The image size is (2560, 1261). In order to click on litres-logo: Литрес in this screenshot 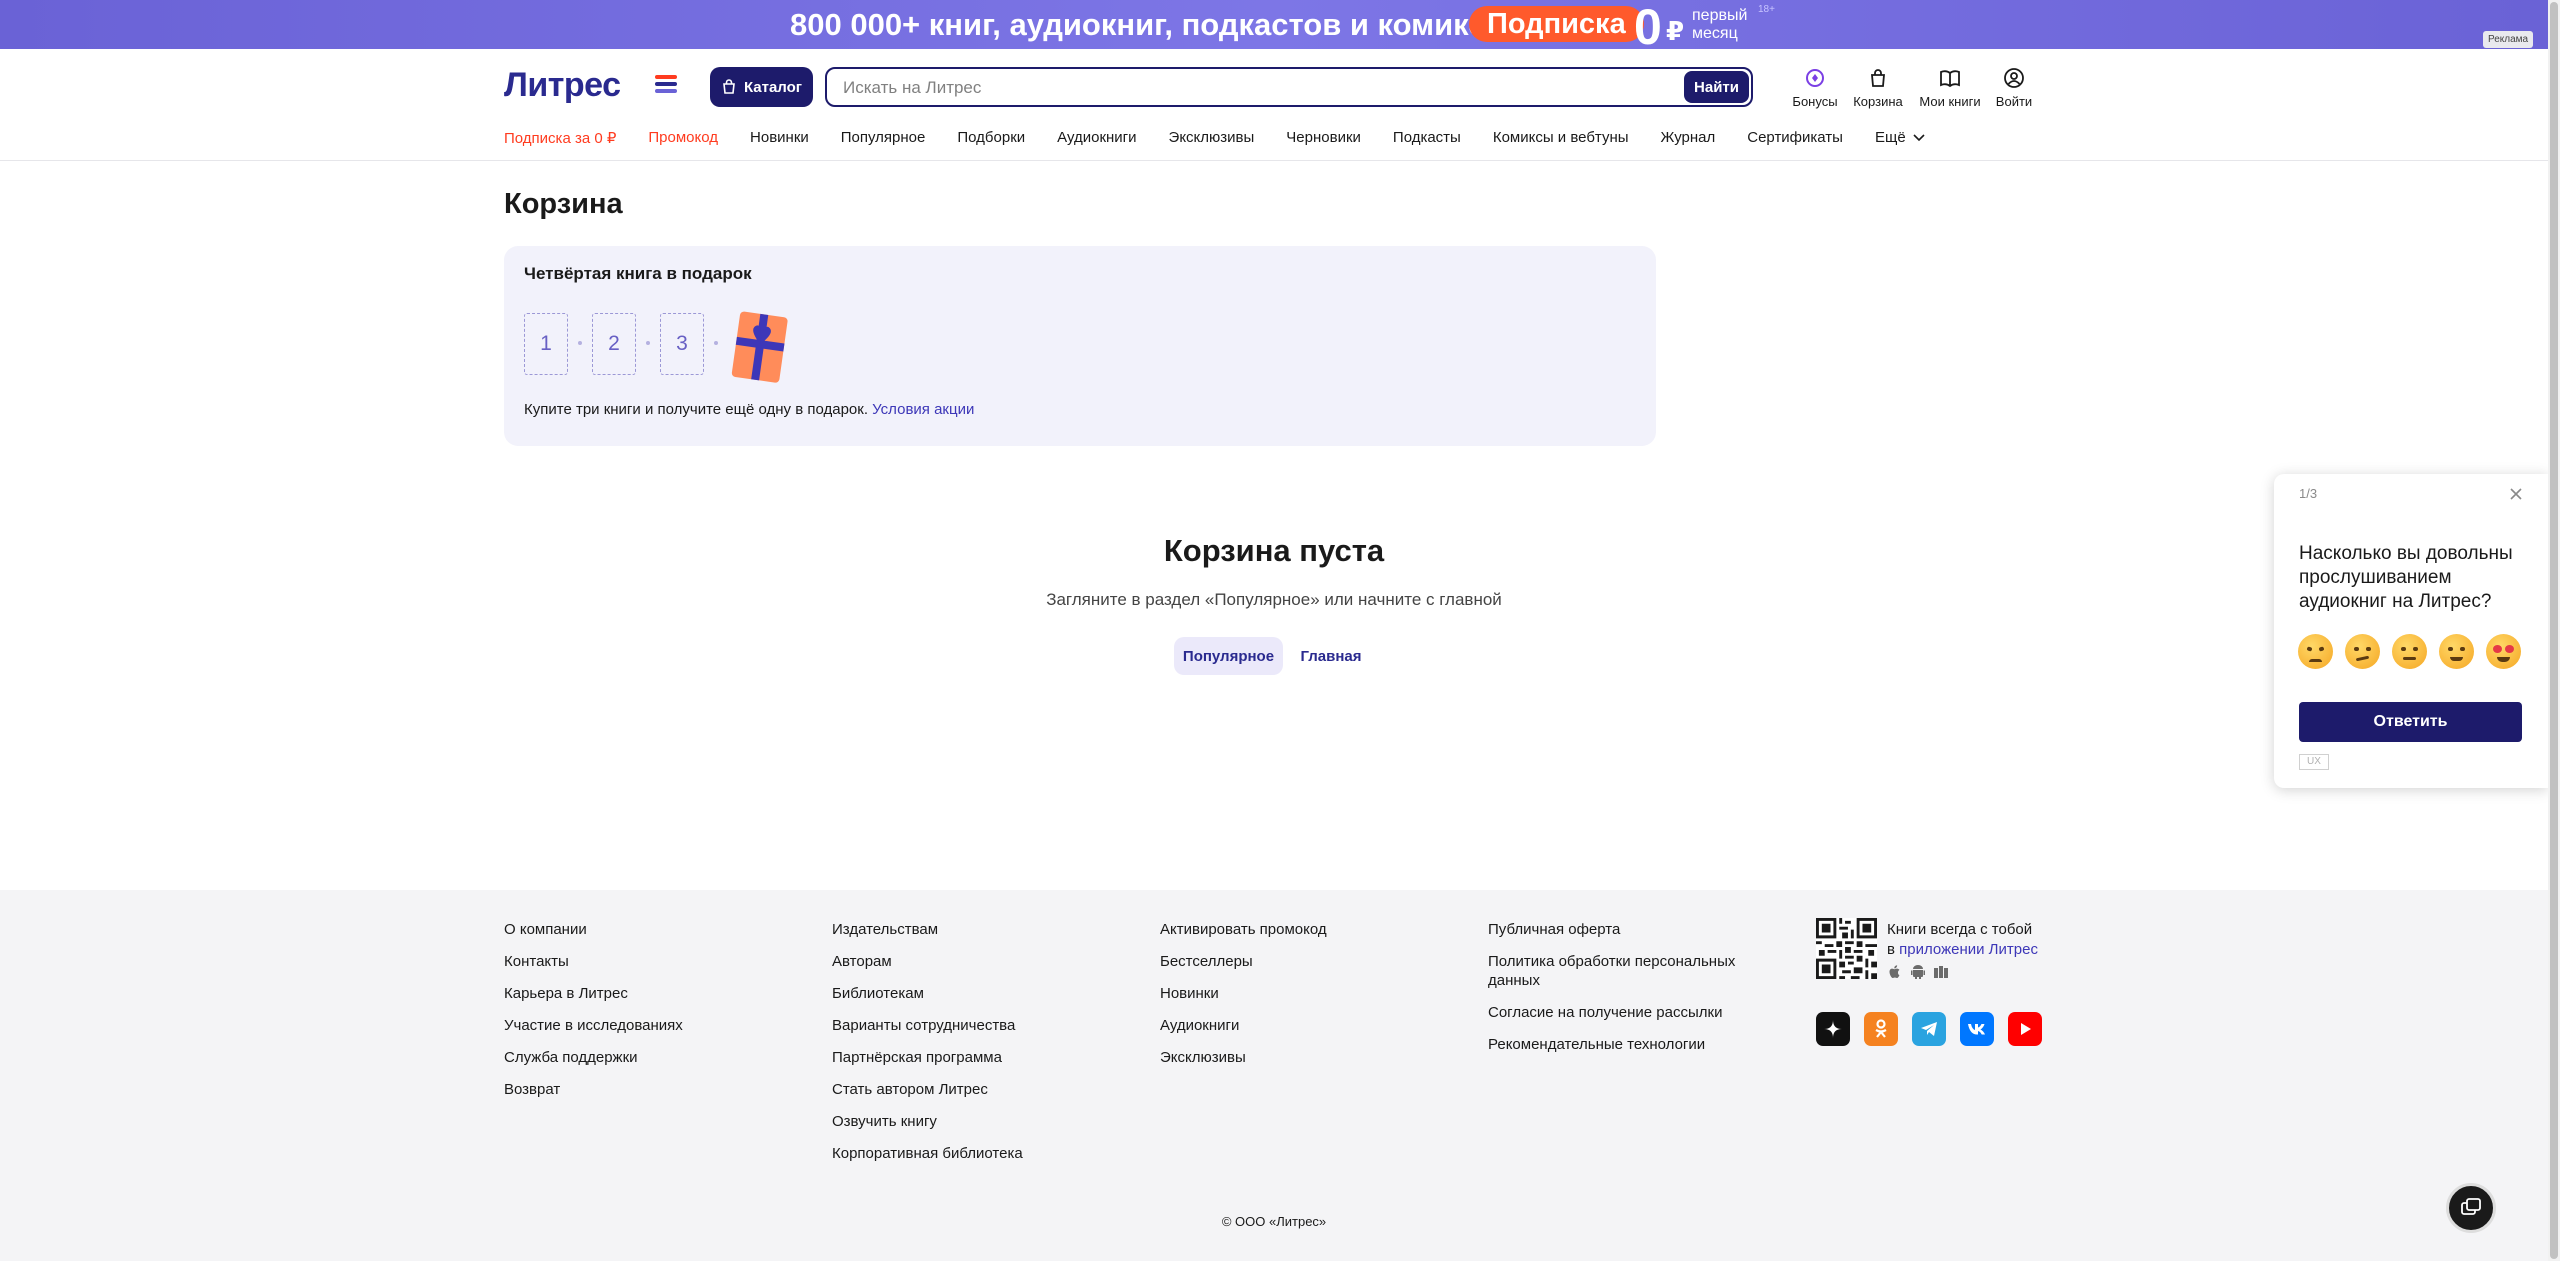, I will do `click(562, 85)`.